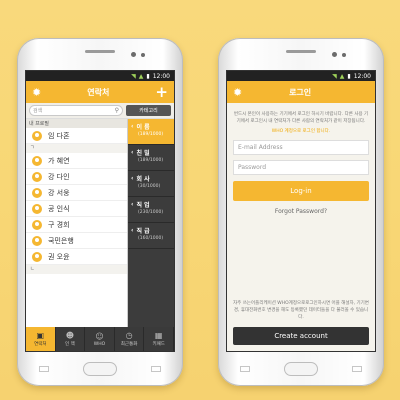  I want to click on profile-section-label: 내 프로필, so click(76, 123).